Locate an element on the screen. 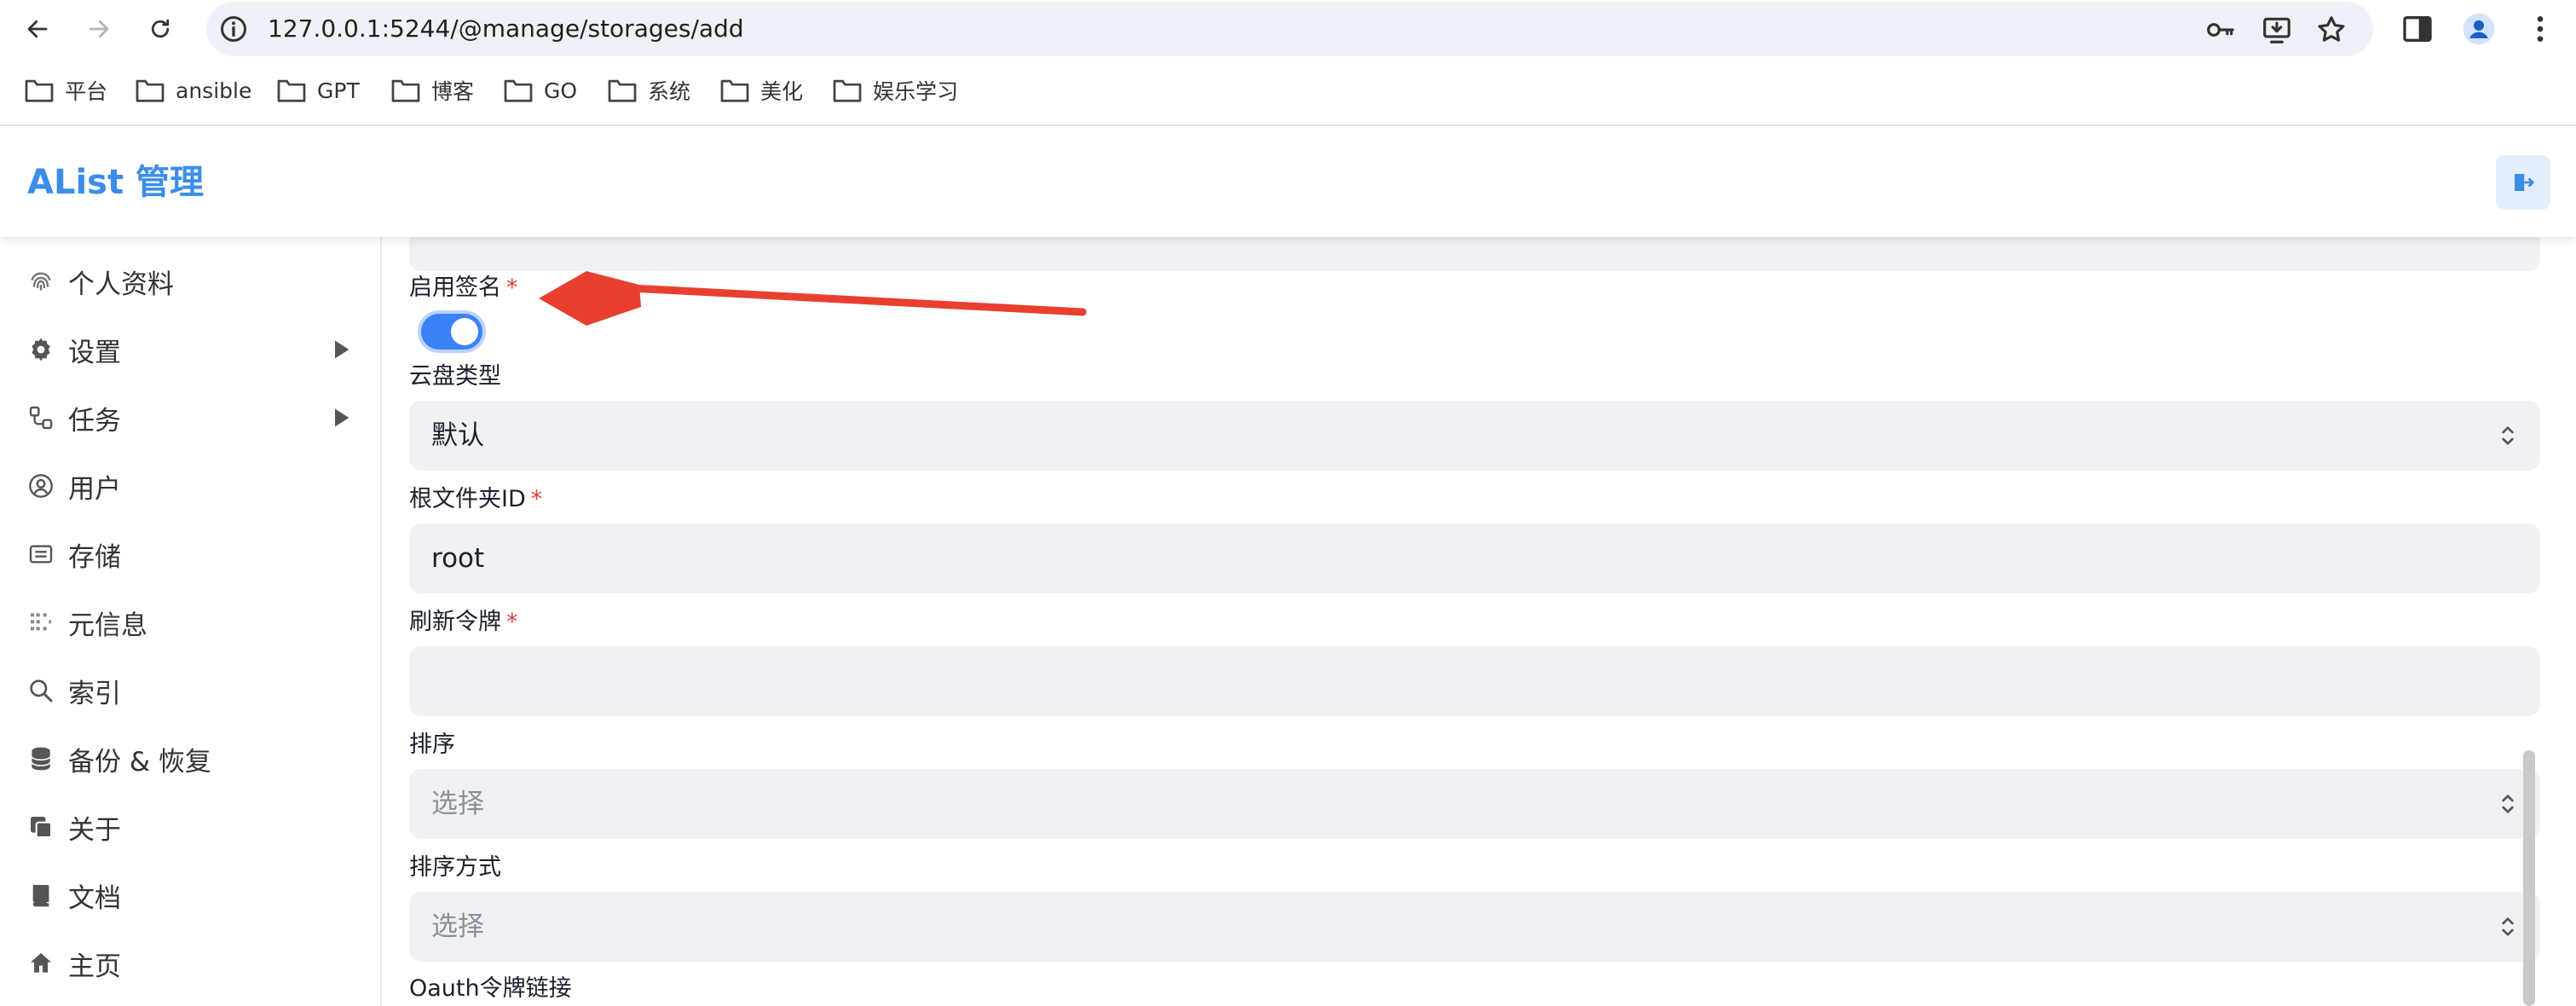 The image size is (2576, 1006). sidebar-item-indexes: 索引 is located at coordinates (196, 691).